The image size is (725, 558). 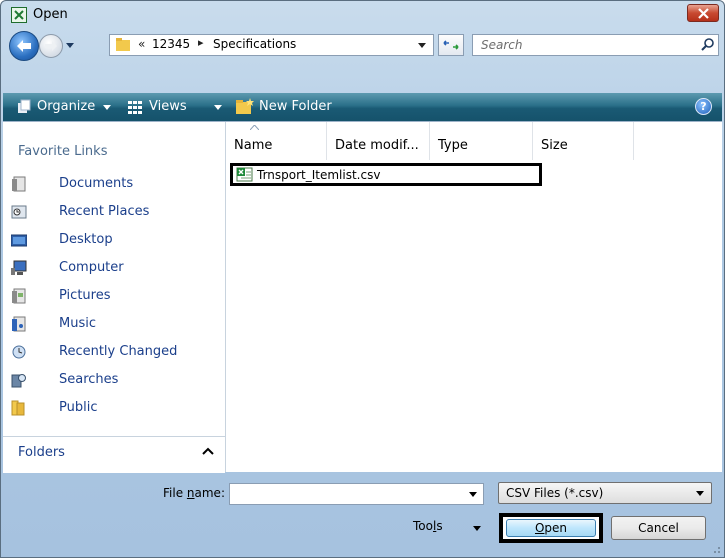 What do you see at coordinates (19, 240) in the screenshot?
I see `desktop-icon` at bounding box center [19, 240].